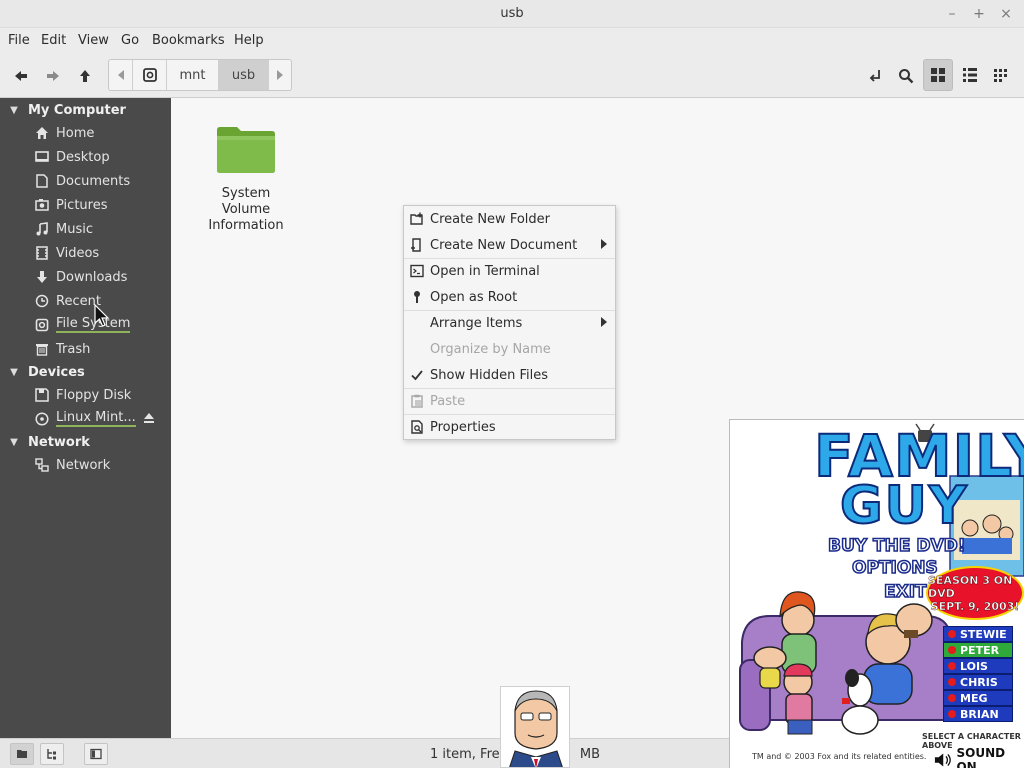 This screenshot has height=768, width=1024. What do you see at coordinates (509, 427) in the screenshot?
I see `menu-item-properties: Properties` at bounding box center [509, 427].